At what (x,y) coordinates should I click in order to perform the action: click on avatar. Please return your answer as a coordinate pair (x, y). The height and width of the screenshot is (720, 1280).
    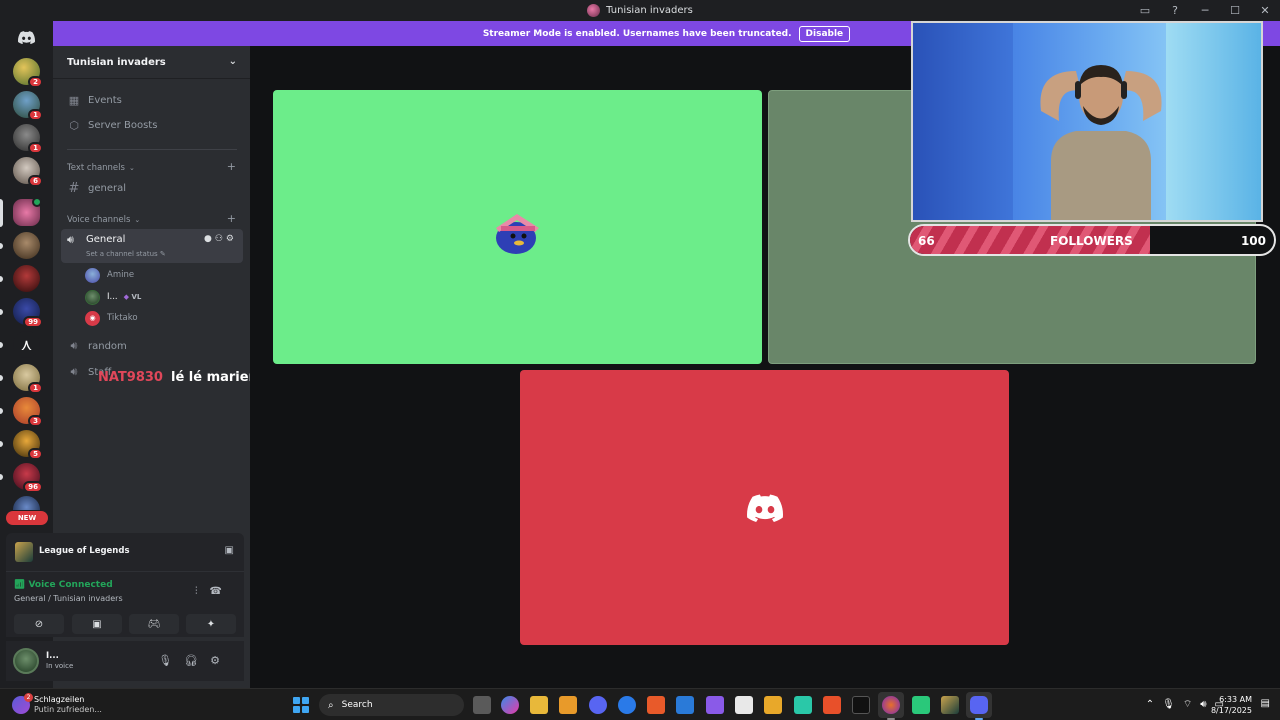
    Looking at the image, I should click on (26, 661).